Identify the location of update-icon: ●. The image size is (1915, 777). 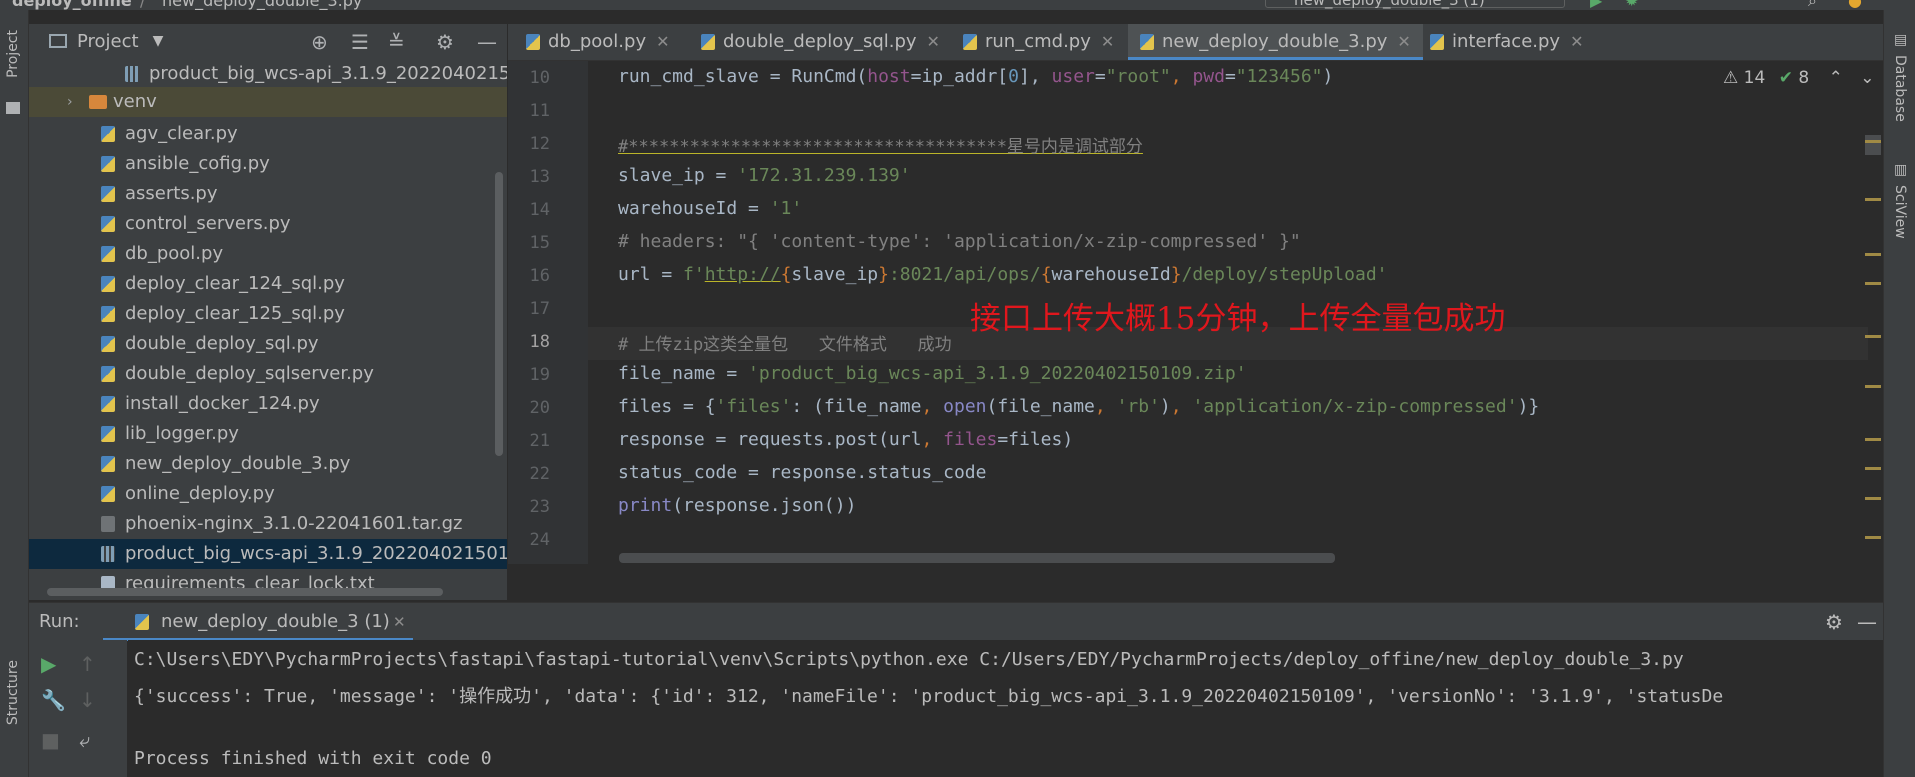
(1855, 5).